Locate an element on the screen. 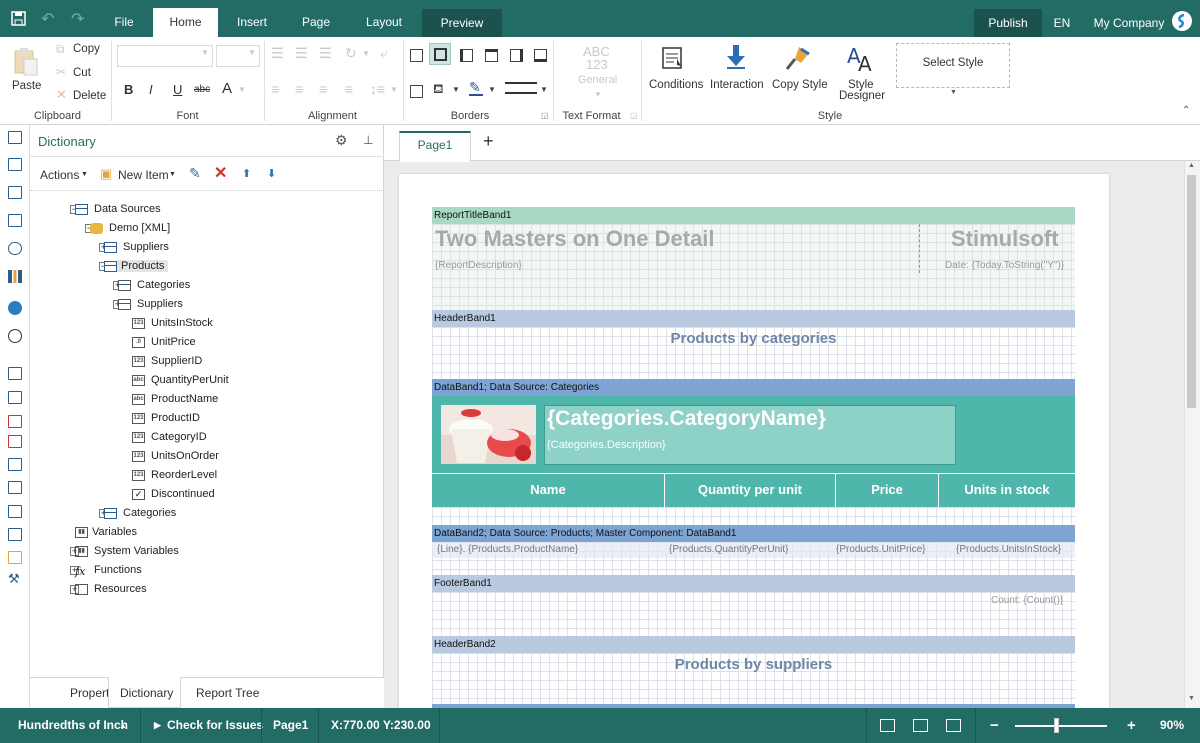 Image resolution: width=1200 pixels, height=743 pixels. border-bottom-icon is located at coordinates (540, 55).